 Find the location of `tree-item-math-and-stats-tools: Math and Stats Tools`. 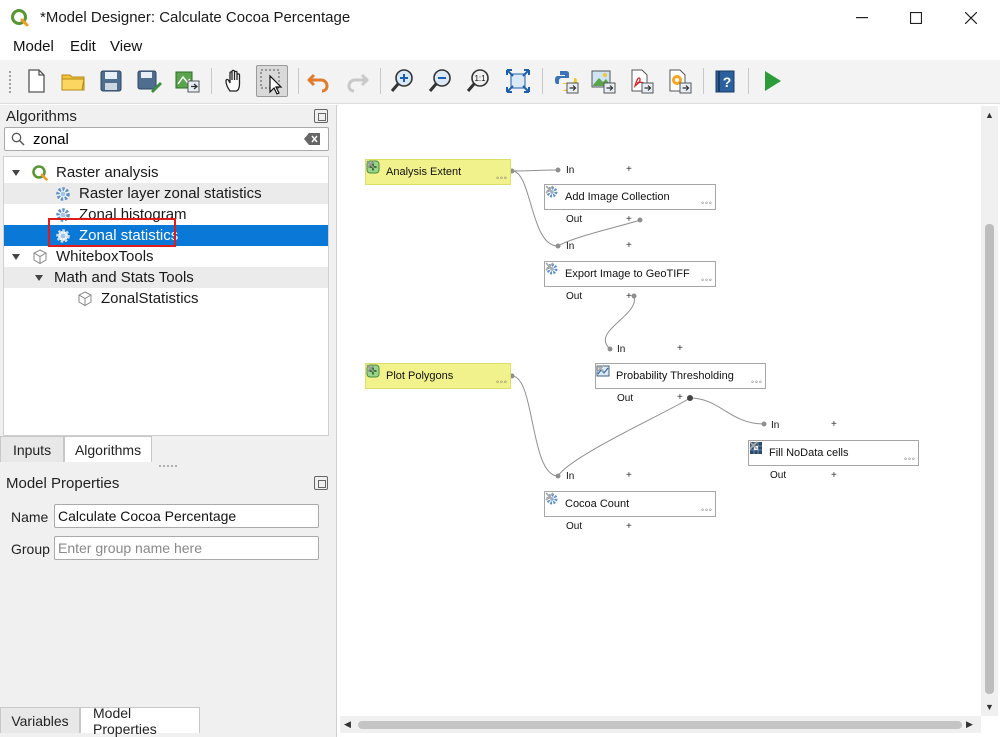

tree-item-math-and-stats-tools: Math and Stats Tools is located at coordinates (166, 277).